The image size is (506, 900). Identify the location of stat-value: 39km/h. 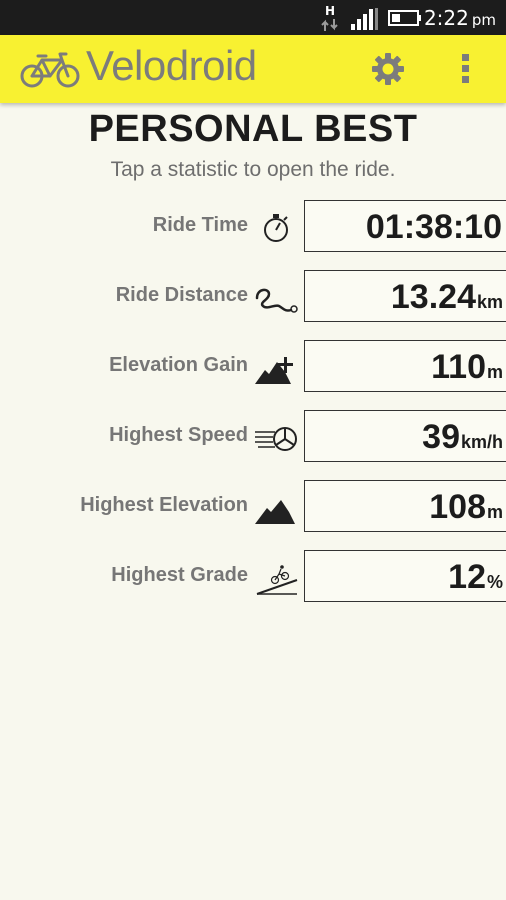
(462, 437).